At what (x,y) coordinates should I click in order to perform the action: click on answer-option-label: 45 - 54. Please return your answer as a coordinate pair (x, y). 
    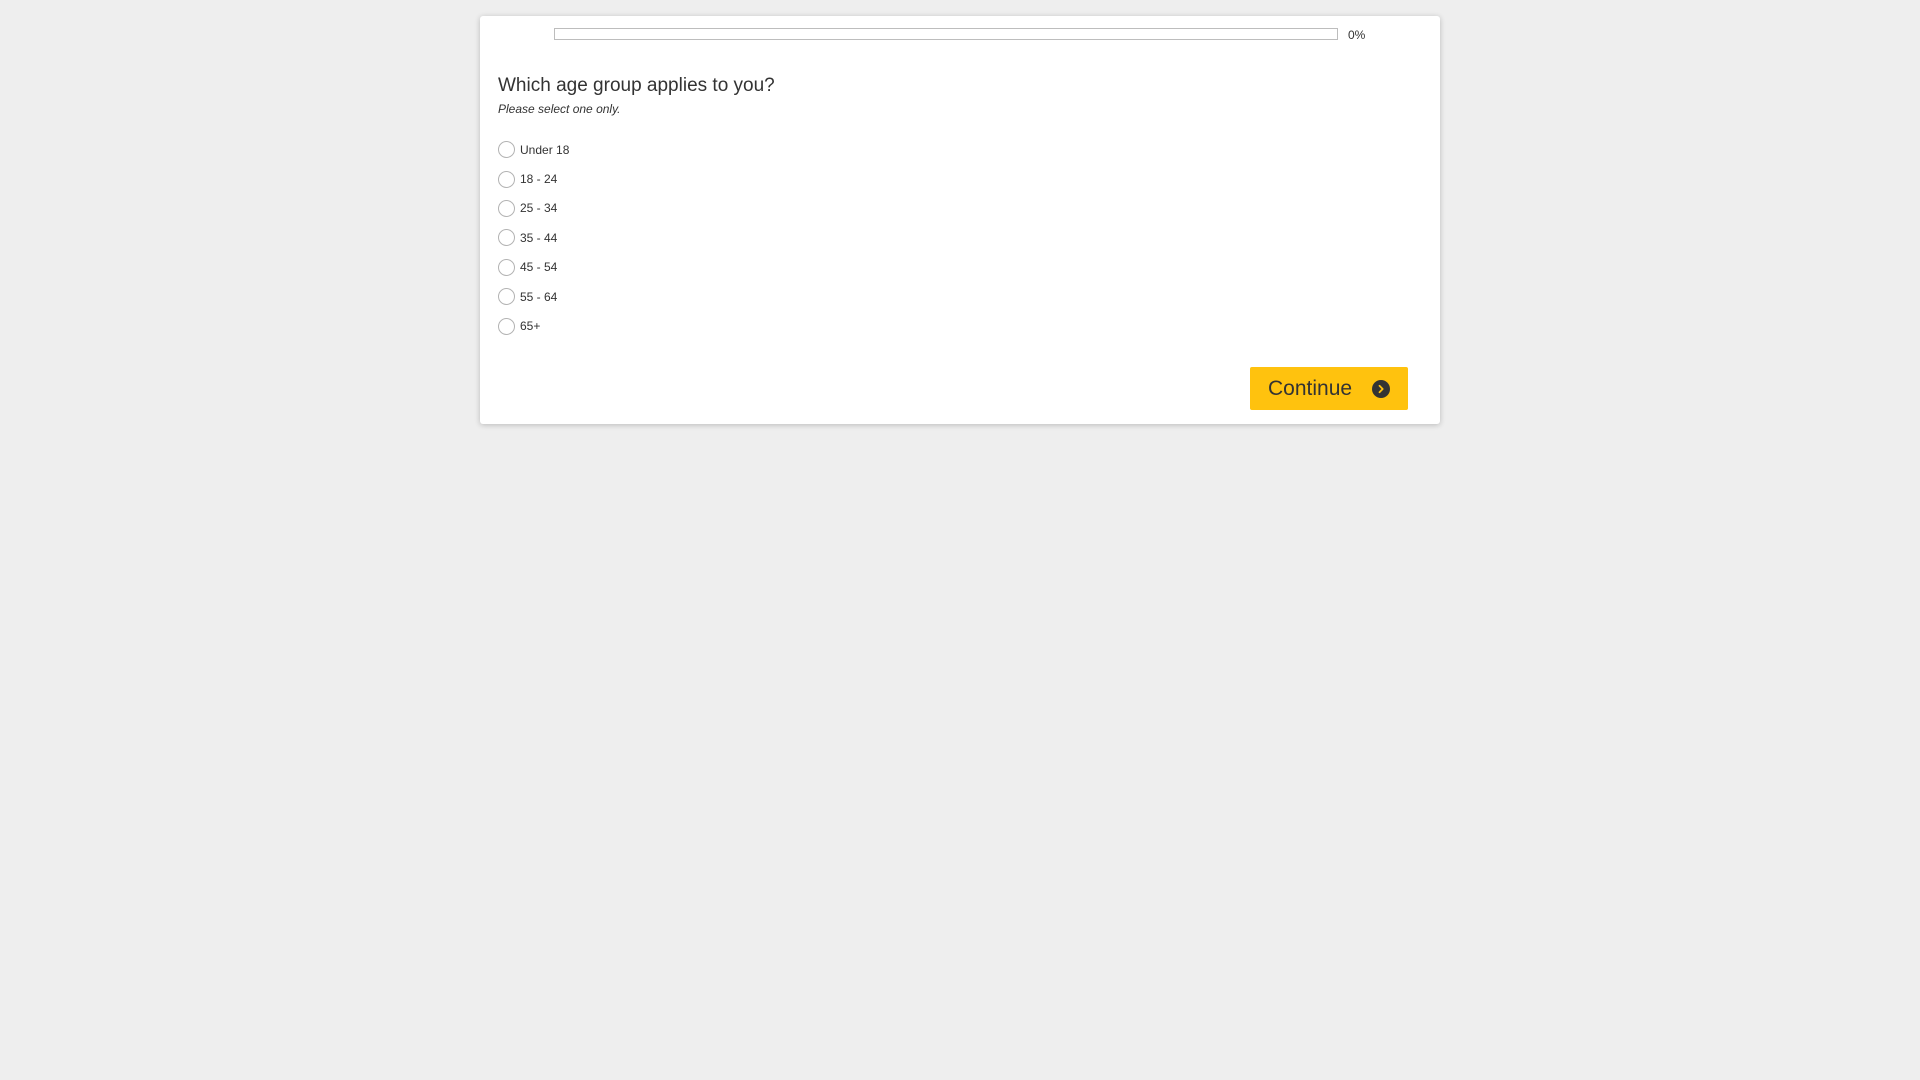
    Looking at the image, I should click on (539, 267).